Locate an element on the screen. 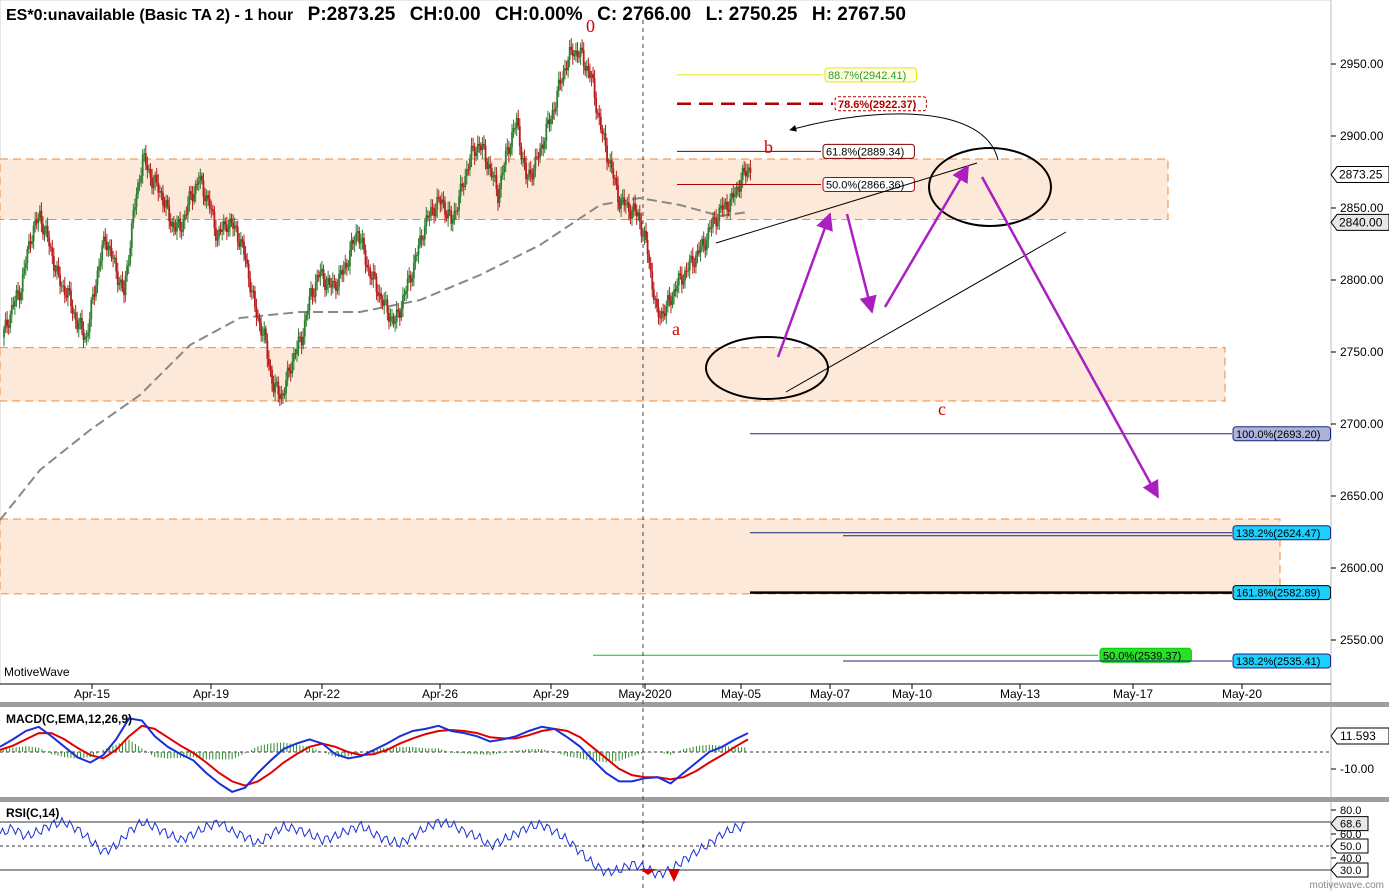 The width and height of the screenshot is (1389, 891). wave-label-a: a is located at coordinates (676, 329).